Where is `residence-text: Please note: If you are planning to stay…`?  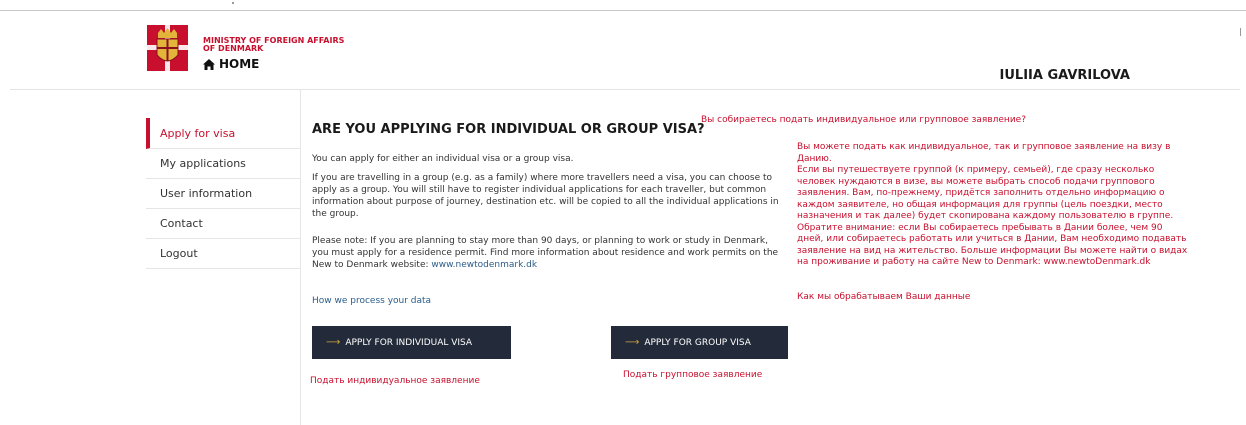 residence-text: Please note: If you are planning to stay… is located at coordinates (545, 253).